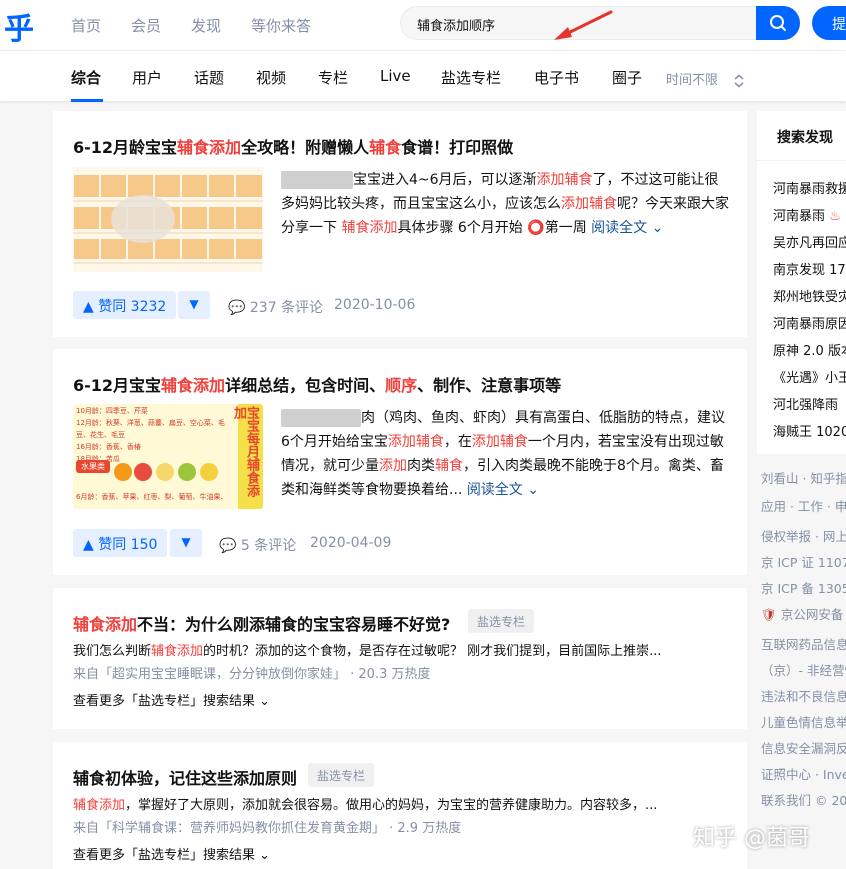  What do you see at coordinates (456, 24) in the screenshot?
I see `search-input: 辅食添加顺序` at bounding box center [456, 24].